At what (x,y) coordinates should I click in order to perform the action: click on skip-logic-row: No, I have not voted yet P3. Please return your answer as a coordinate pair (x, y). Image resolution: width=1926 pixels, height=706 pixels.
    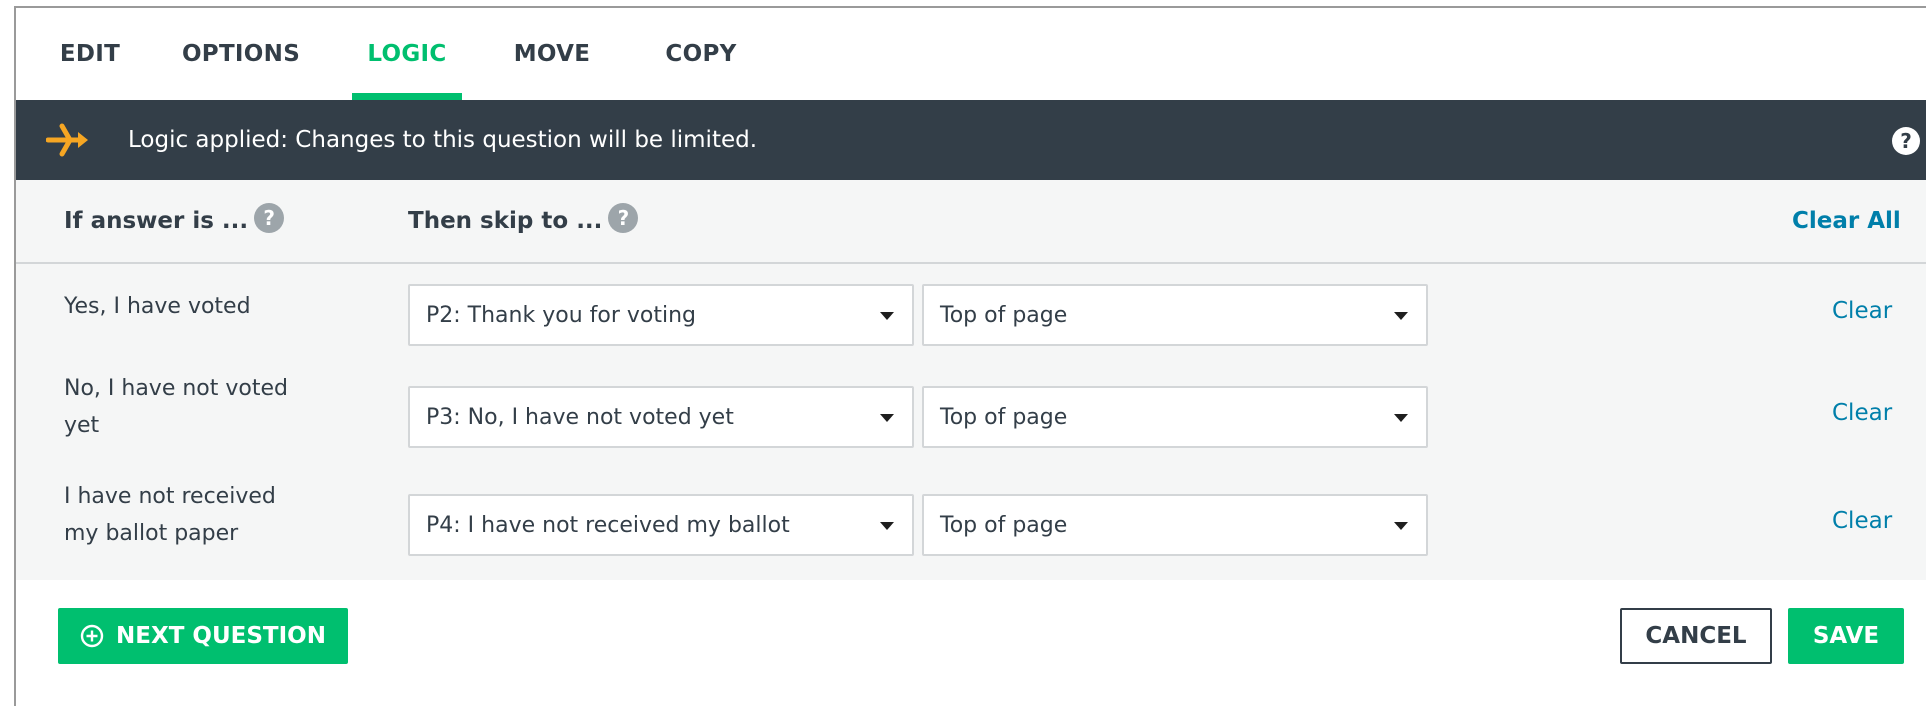
    Looking at the image, I should click on (971, 416).